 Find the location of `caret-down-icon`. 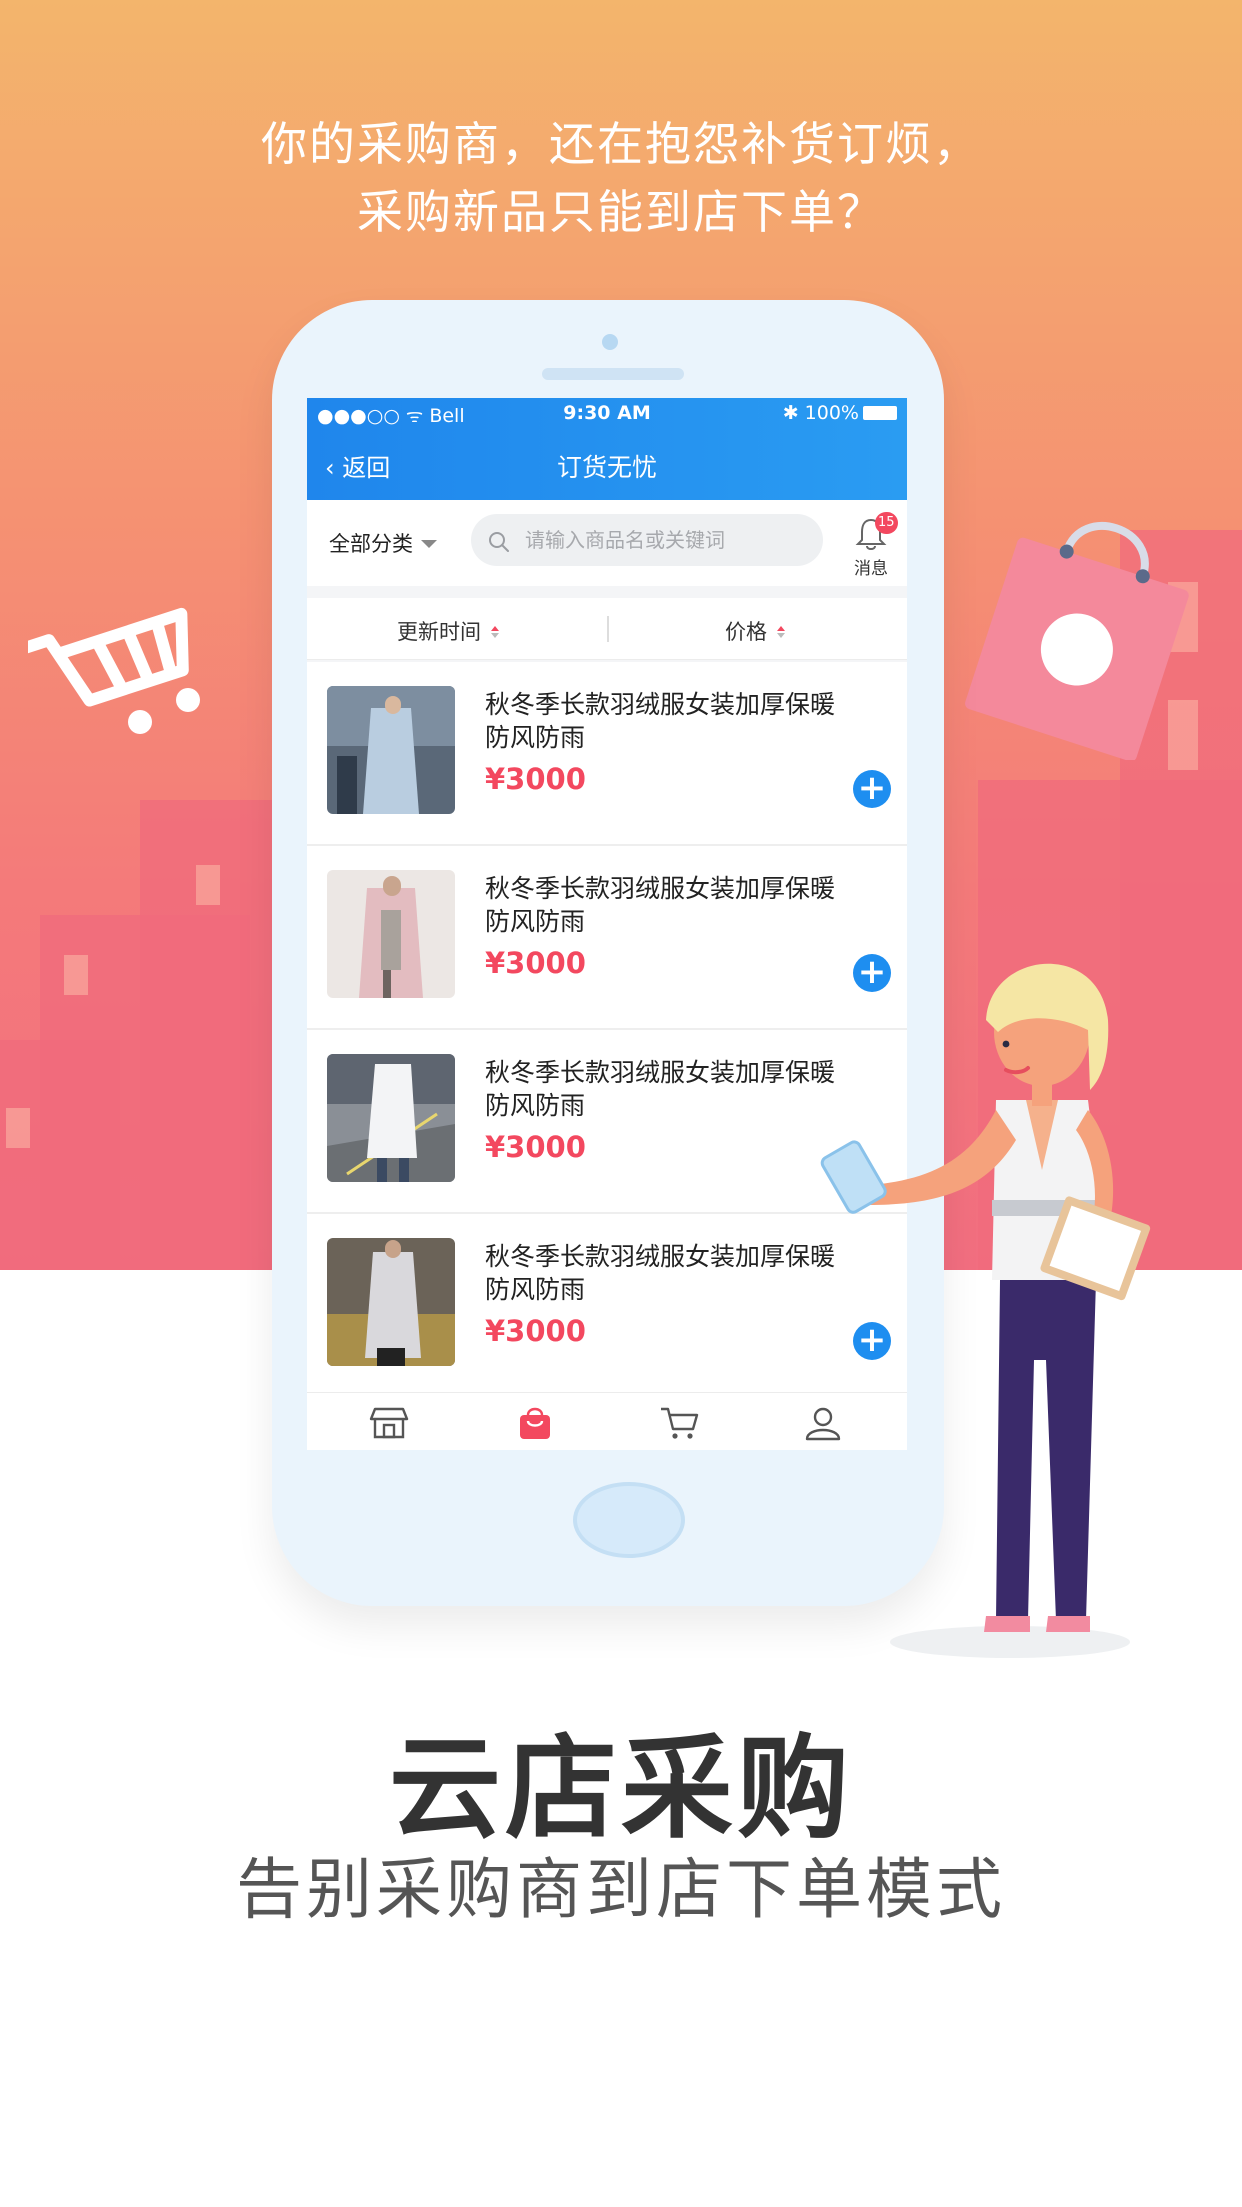

caret-down-icon is located at coordinates (429, 544).